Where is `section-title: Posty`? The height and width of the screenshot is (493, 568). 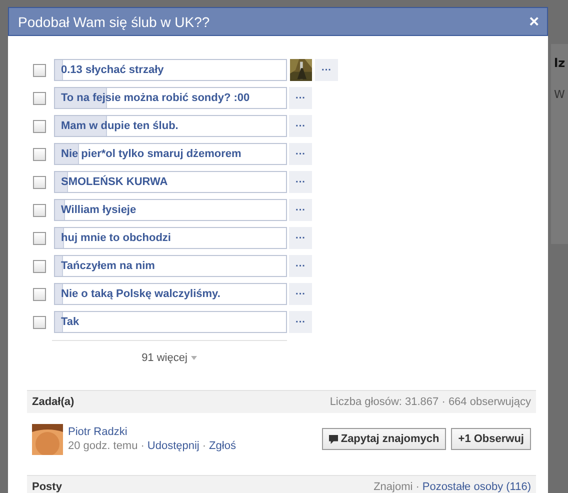
section-title: Posty is located at coordinates (47, 487).